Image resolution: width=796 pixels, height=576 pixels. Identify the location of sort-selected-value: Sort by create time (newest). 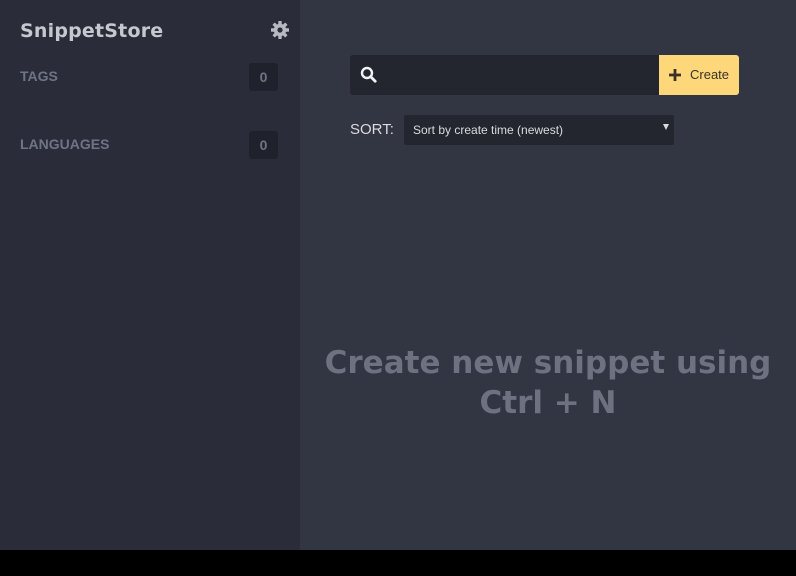
(488, 130).